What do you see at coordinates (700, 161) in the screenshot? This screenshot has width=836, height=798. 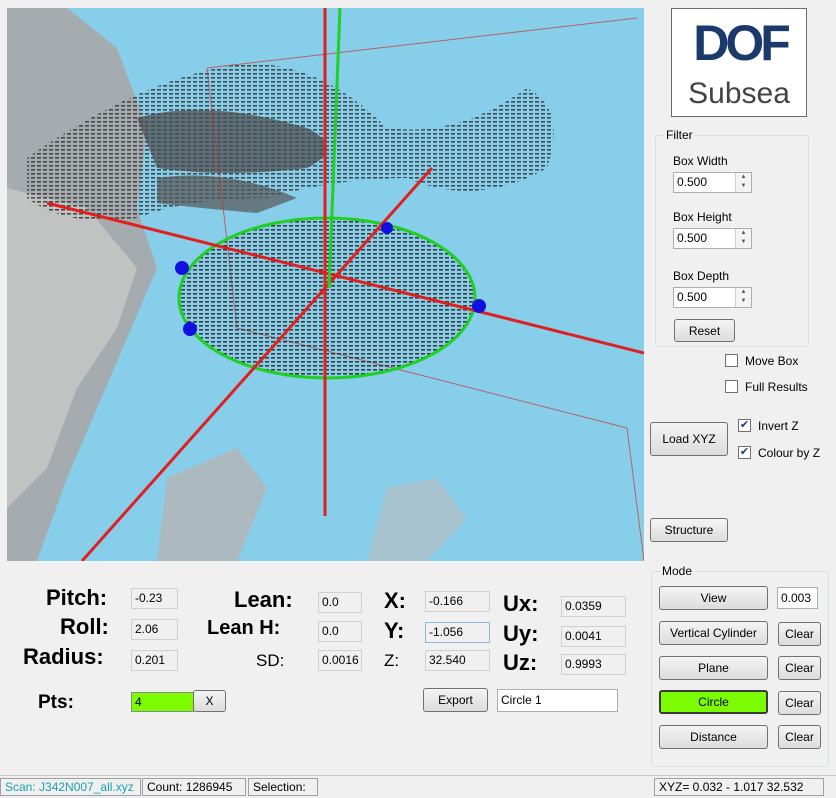 I see `box-width-label: Box Width` at bounding box center [700, 161].